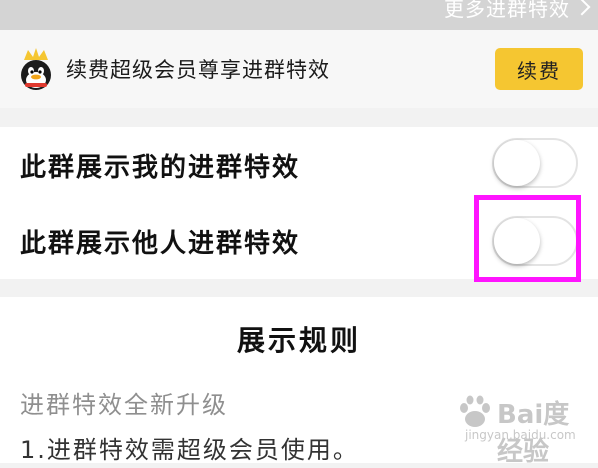 The image size is (598, 468). Describe the element at coordinates (582, 8) in the screenshot. I see `chevron-right-icon` at that location.